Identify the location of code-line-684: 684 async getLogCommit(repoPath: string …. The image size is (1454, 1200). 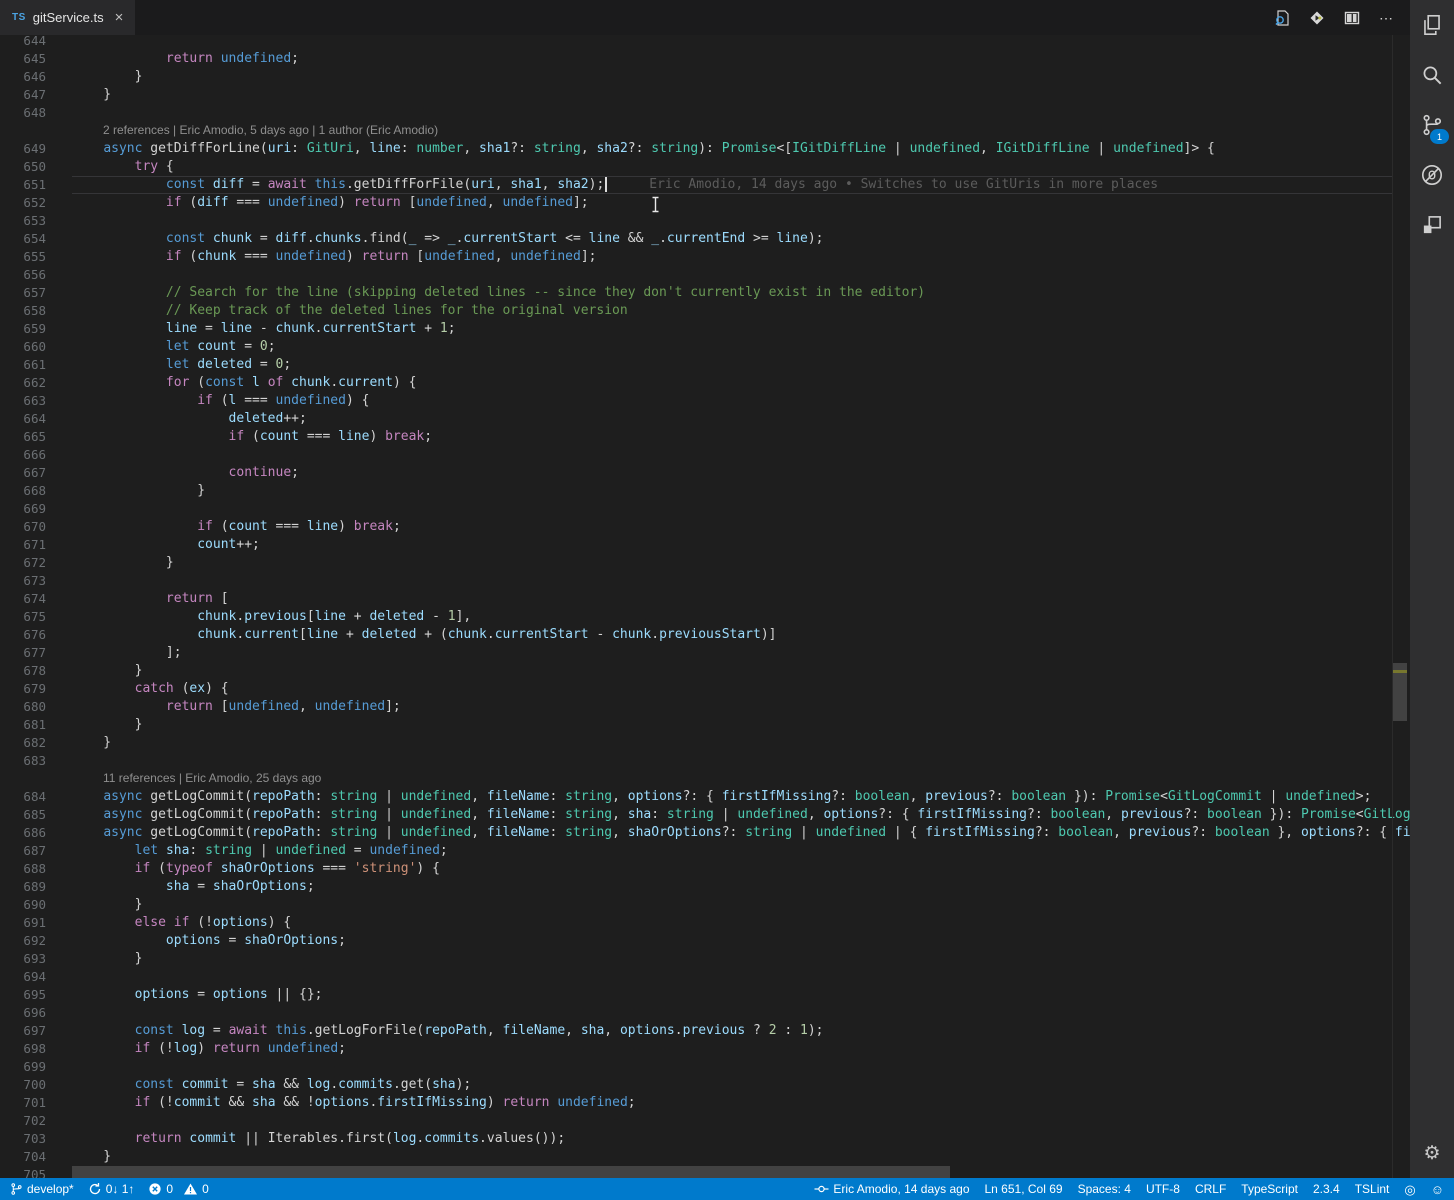
(705, 797).